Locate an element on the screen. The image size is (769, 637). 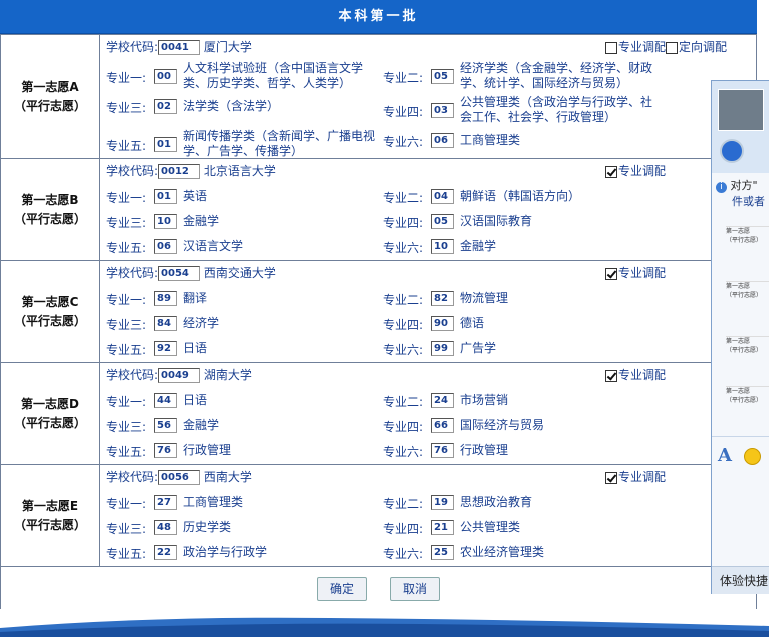
emoji-icon is located at coordinates (752, 456).